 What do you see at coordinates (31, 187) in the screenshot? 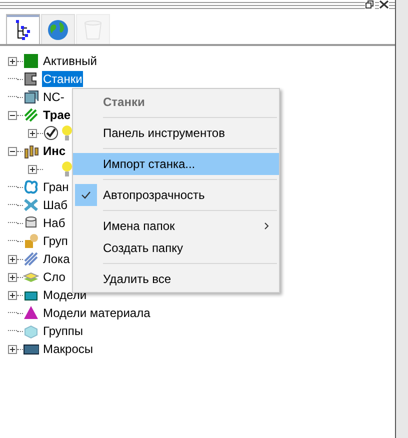
I see `boundary-icon` at bounding box center [31, 187].